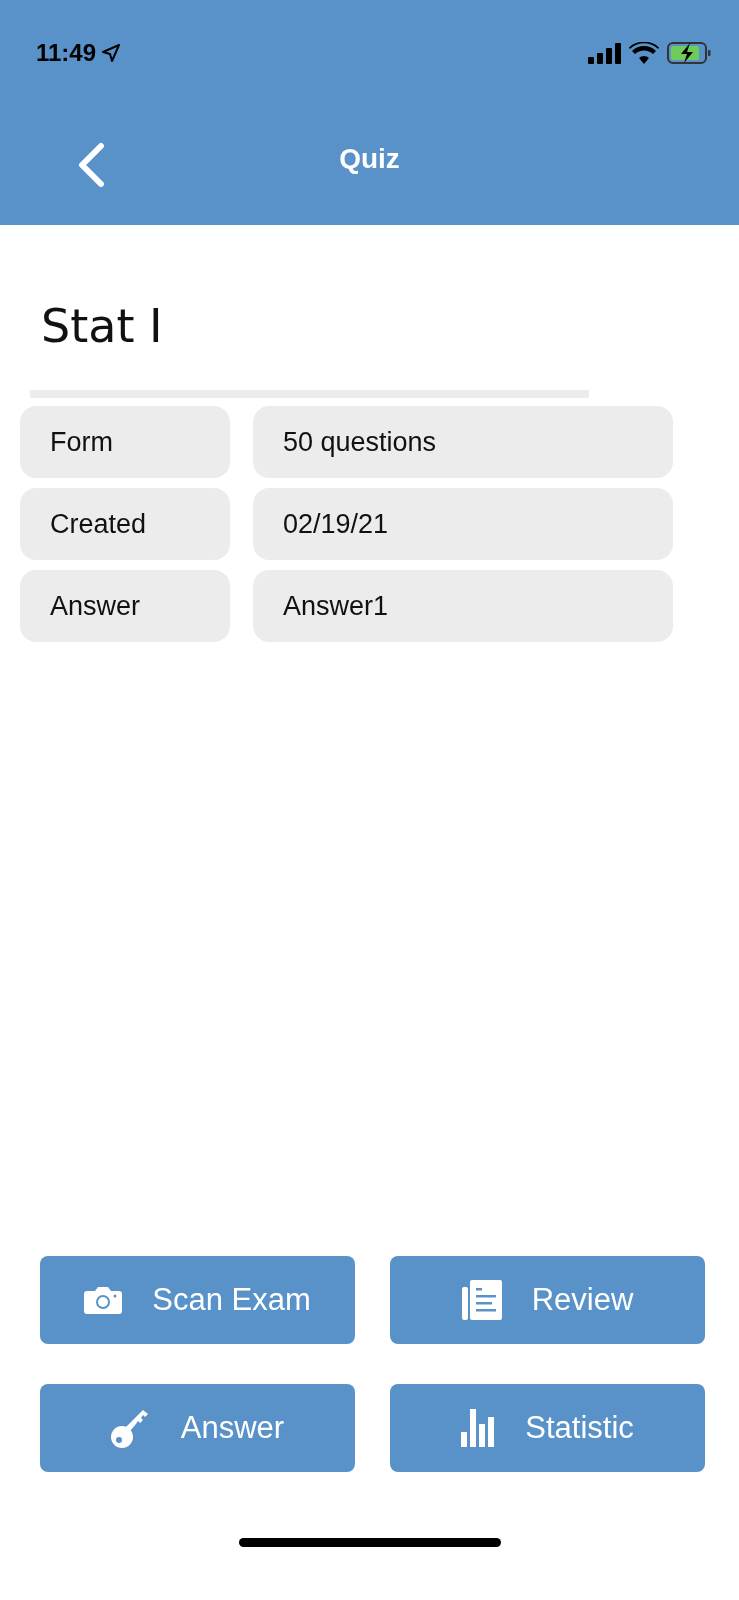  Describe the element at coordinates (102, 326) in the screenshot. I see `quiz-name: Stat I` at that location.